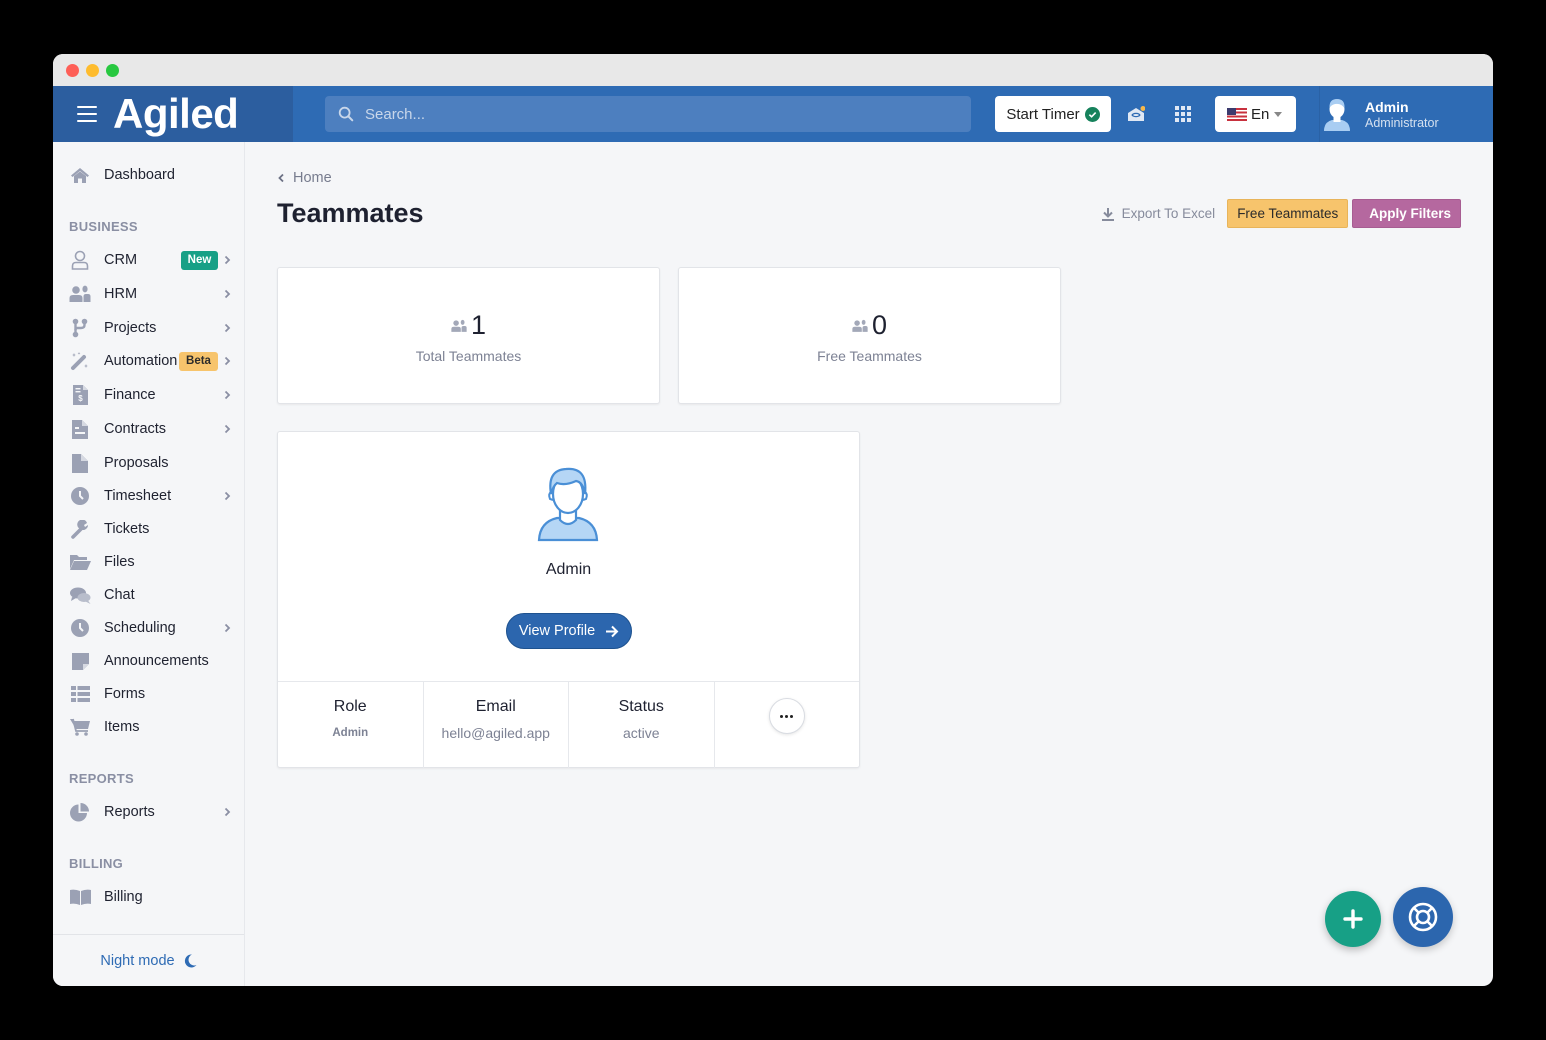 Image resolution: width=1546 pixels, height=1040 pixels. Describe the element at coordinates (1136, 114) in the screenshot. I see `envelope-open-icon` at that location.